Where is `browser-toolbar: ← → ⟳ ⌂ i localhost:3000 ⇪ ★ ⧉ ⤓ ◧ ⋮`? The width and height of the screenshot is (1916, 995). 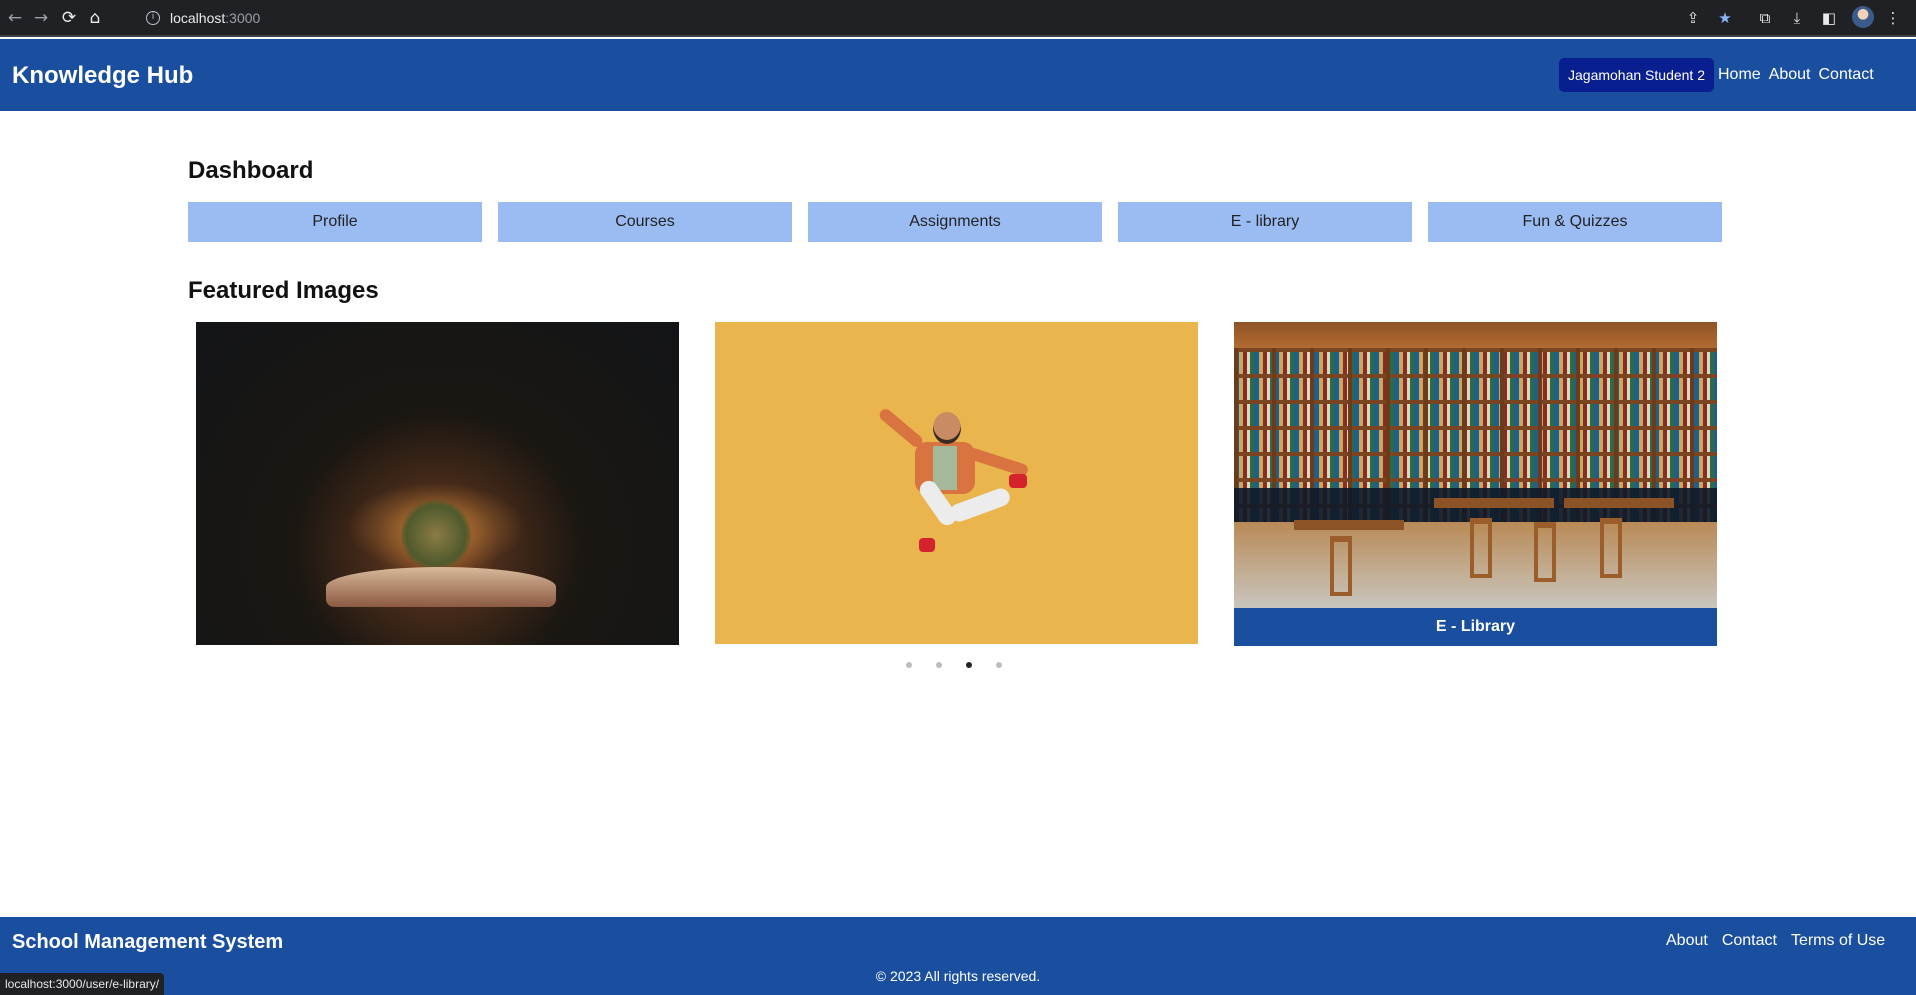 browser-toolbar: ← → ⟳ ⌂ i localhost:3000 ⇪ ★ ⧉ ⤓ ◧ ⋮ is located at coordinates (958, 18).